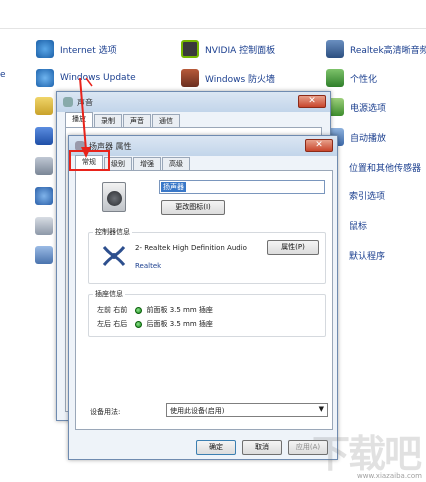 This screenshot has width=426, height=482. Describe the element at coordinates (366, 454) in the screenshot. I see `watermark-logo: 下载吧` at that location.